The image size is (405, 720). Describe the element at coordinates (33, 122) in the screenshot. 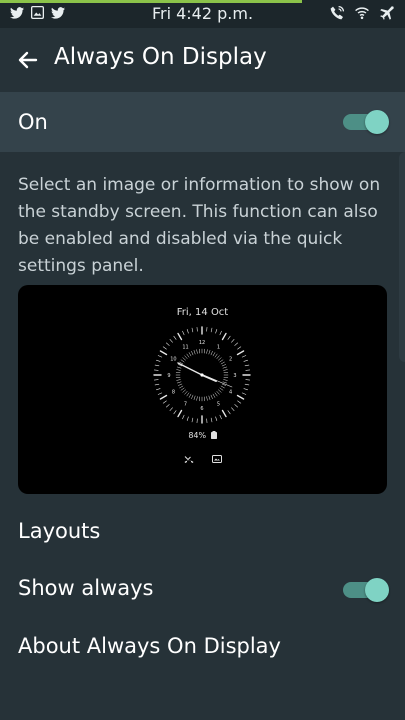

I see `master-switch-label: On` at that location.